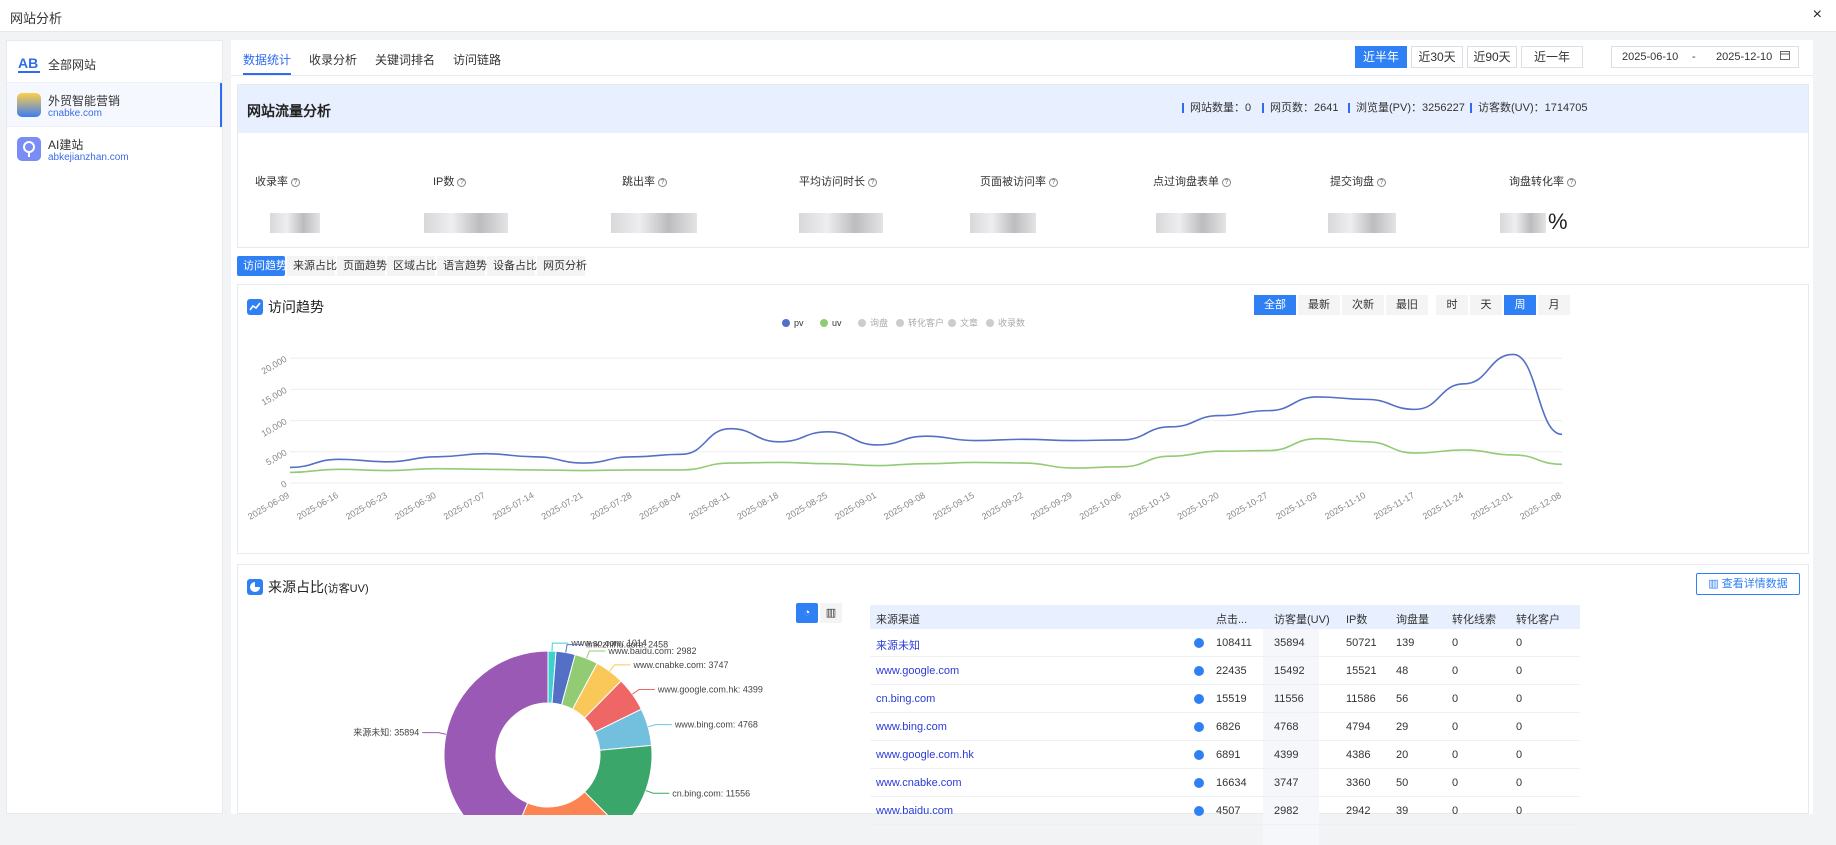 This screenshot has width=1836, height=845. What do you see at coordinates (953, 506) in the screenshot?
I see `x-tick-label: 2025-09-15` at bounding box center [953, 506].